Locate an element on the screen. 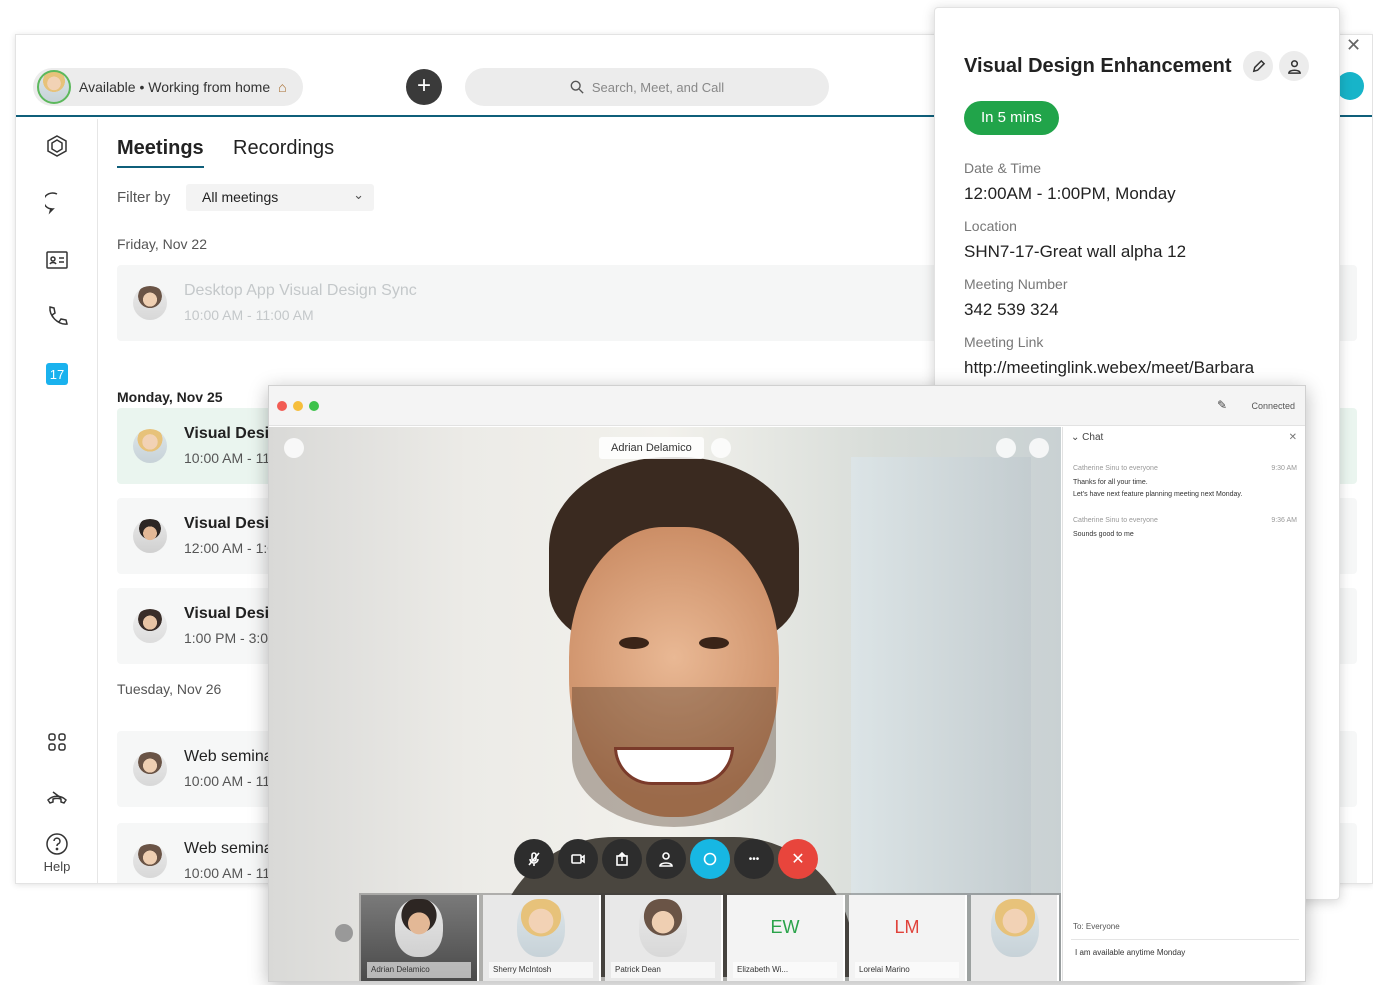 This screenshot has height=985, width=1373. help-icon is located at coordinates (57, 844).